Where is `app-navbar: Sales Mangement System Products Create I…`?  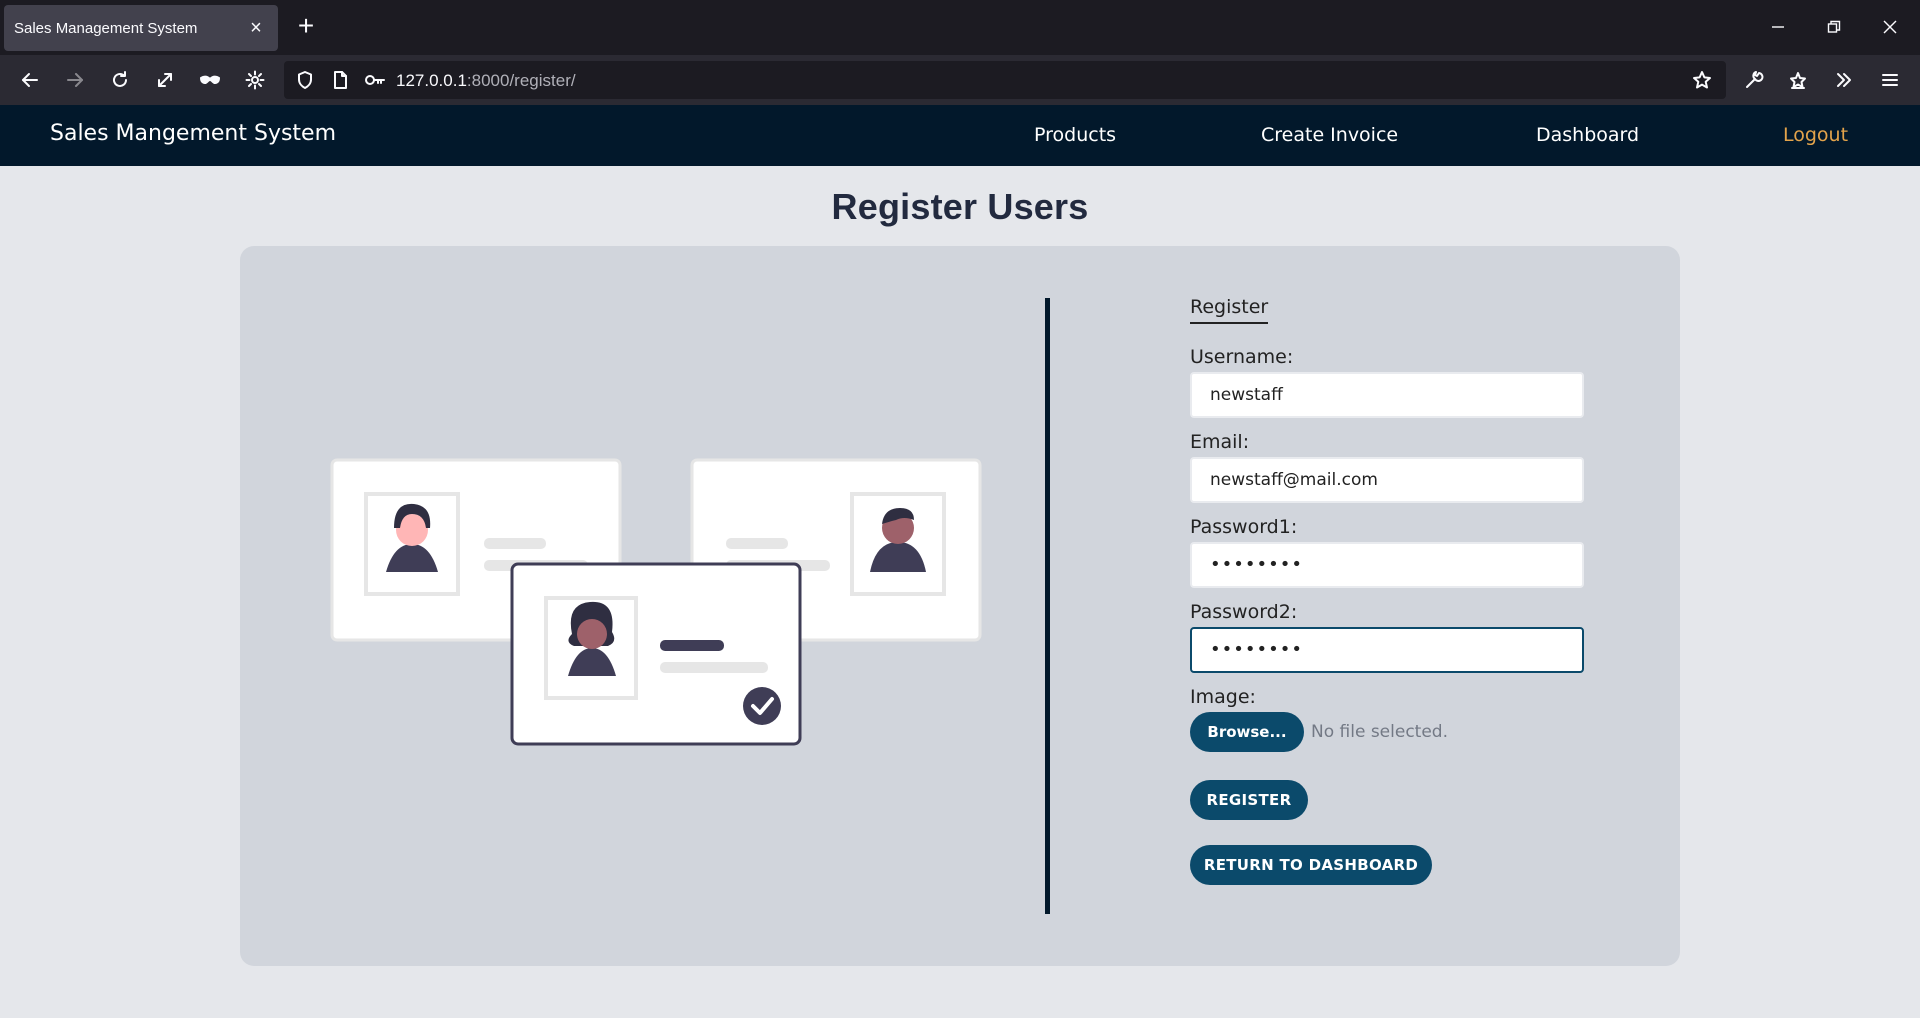 app-navbar: Sales Mangement System Products Create I… is located at coordinates (960, 135).